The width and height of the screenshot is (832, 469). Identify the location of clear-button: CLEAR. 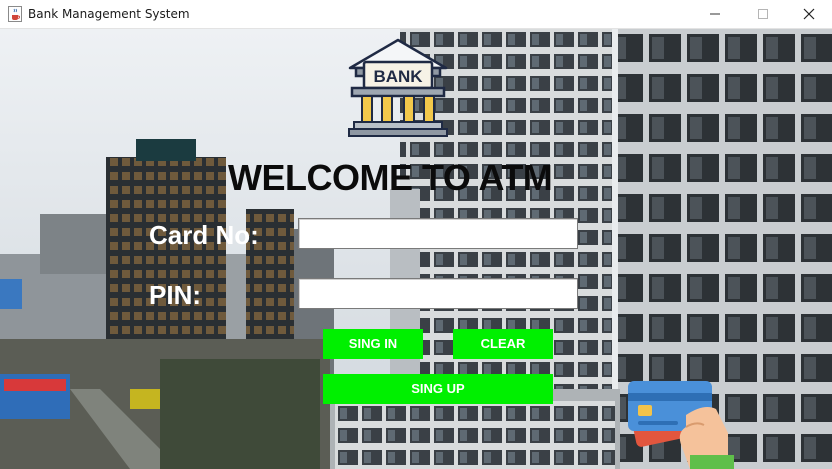
(503, 344).